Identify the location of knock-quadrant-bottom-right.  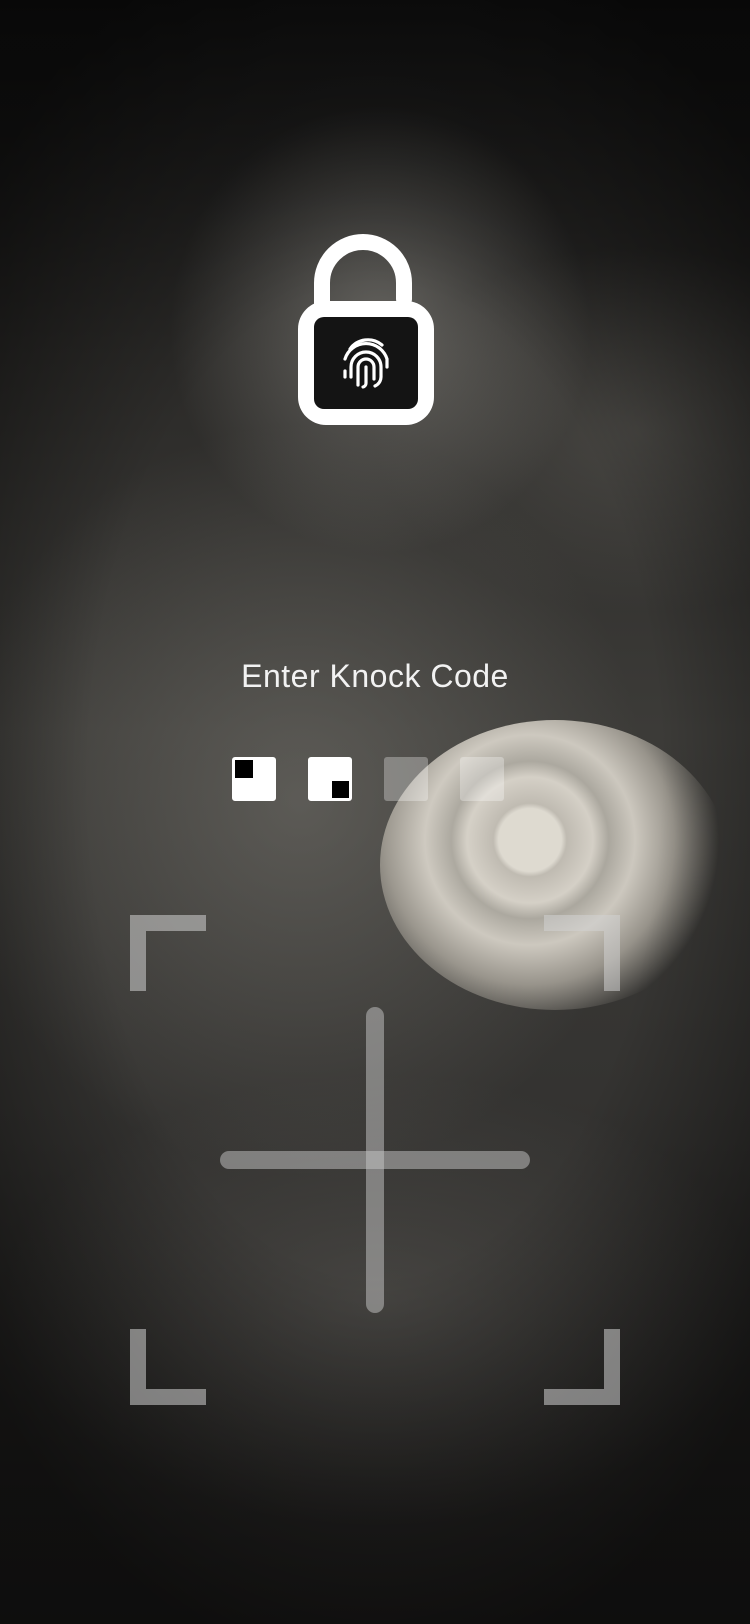
(497, 1282).